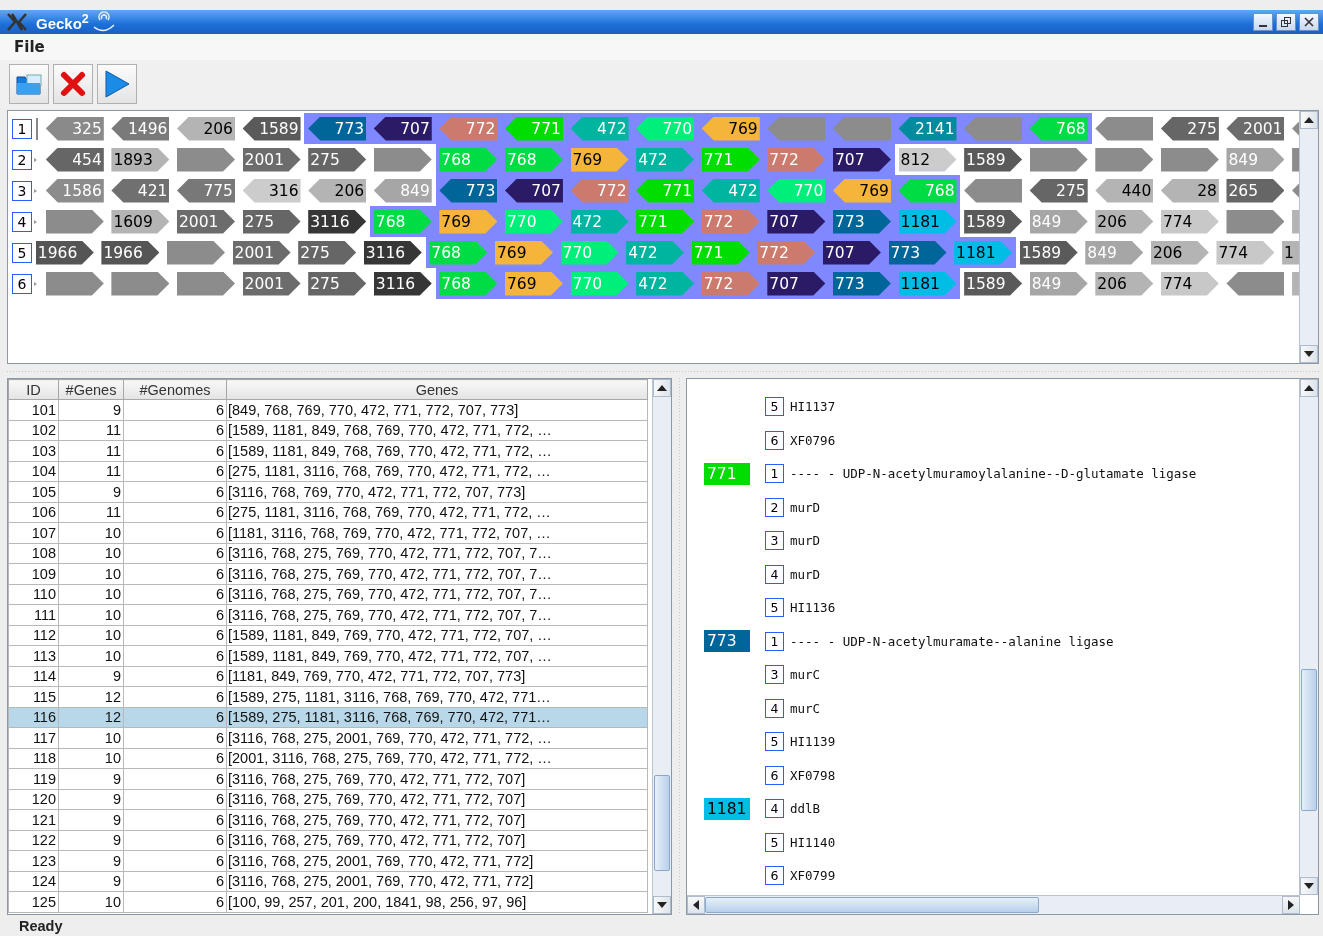 This screenshot has height=936, width=1323. I want to click on table-cell: 12, so click(91, 696).